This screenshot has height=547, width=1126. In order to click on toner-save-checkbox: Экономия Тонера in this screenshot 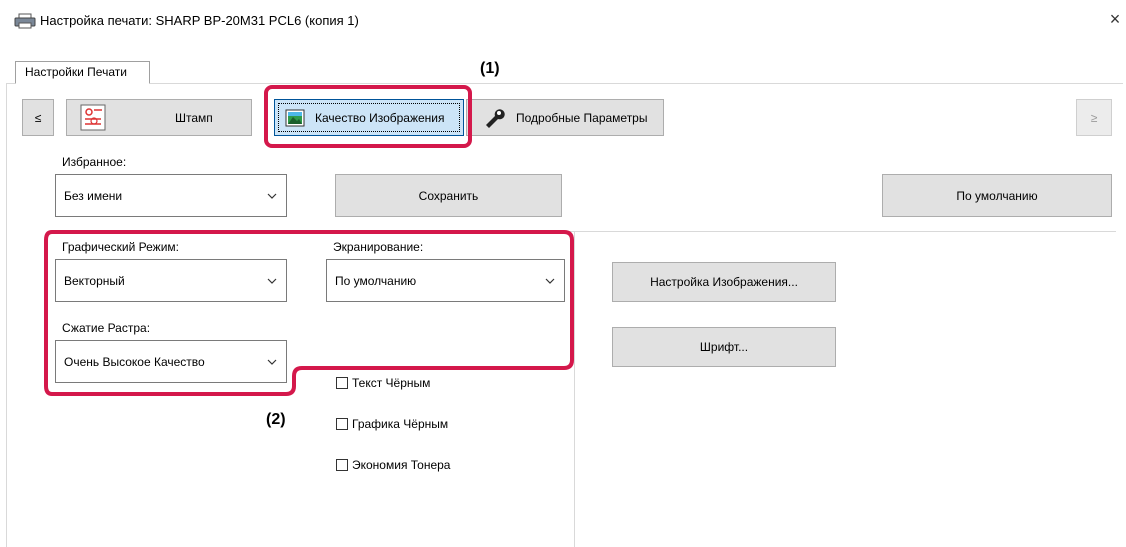, I will do `click(393, 465)`.